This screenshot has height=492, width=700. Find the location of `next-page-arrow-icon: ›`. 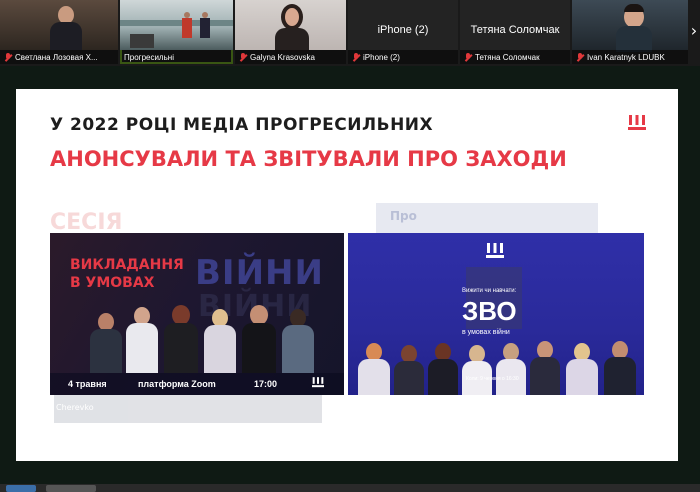

next-page-arrow-icon: › is located at coordinates (694, 31).